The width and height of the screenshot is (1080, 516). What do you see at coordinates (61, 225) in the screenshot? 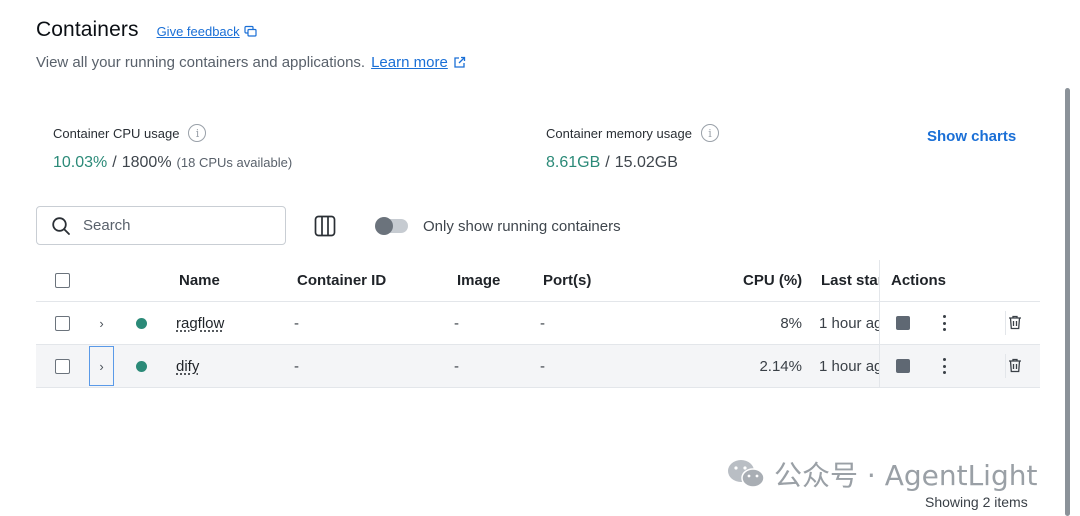
I see `search-icon` at bounding box center [61, 225].